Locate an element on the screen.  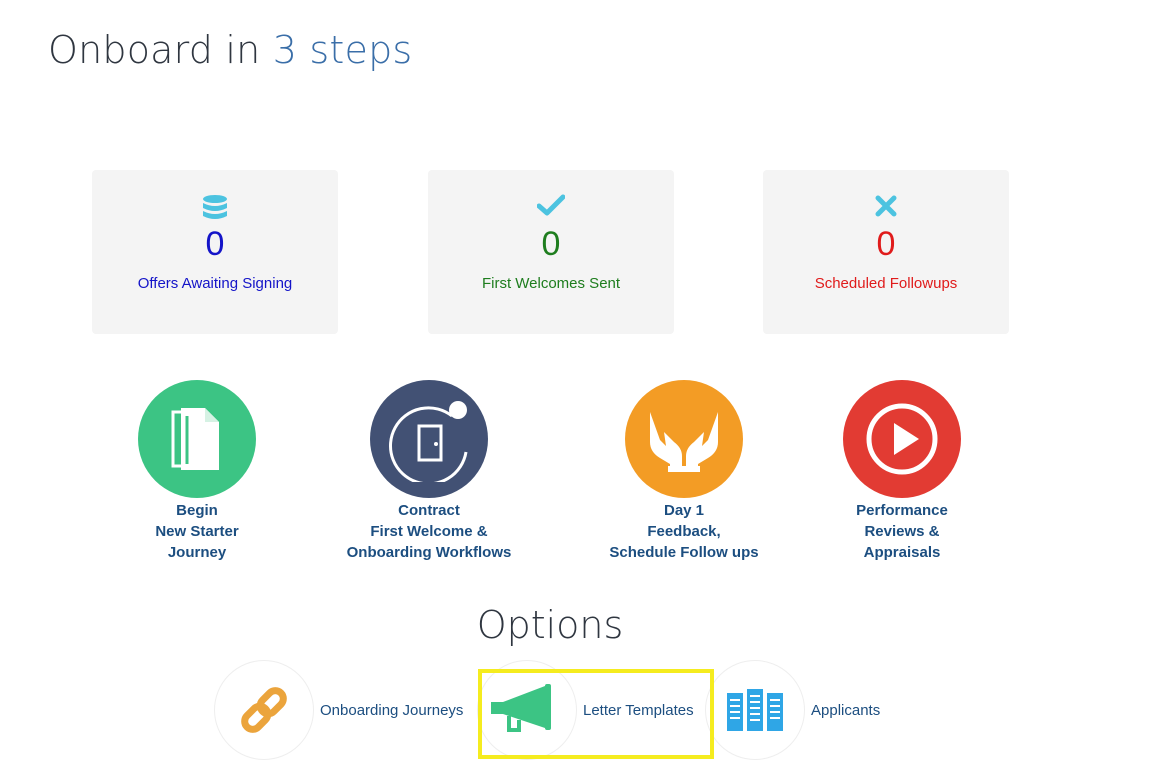
megaphone-icon is located at coordinates (527, 710).